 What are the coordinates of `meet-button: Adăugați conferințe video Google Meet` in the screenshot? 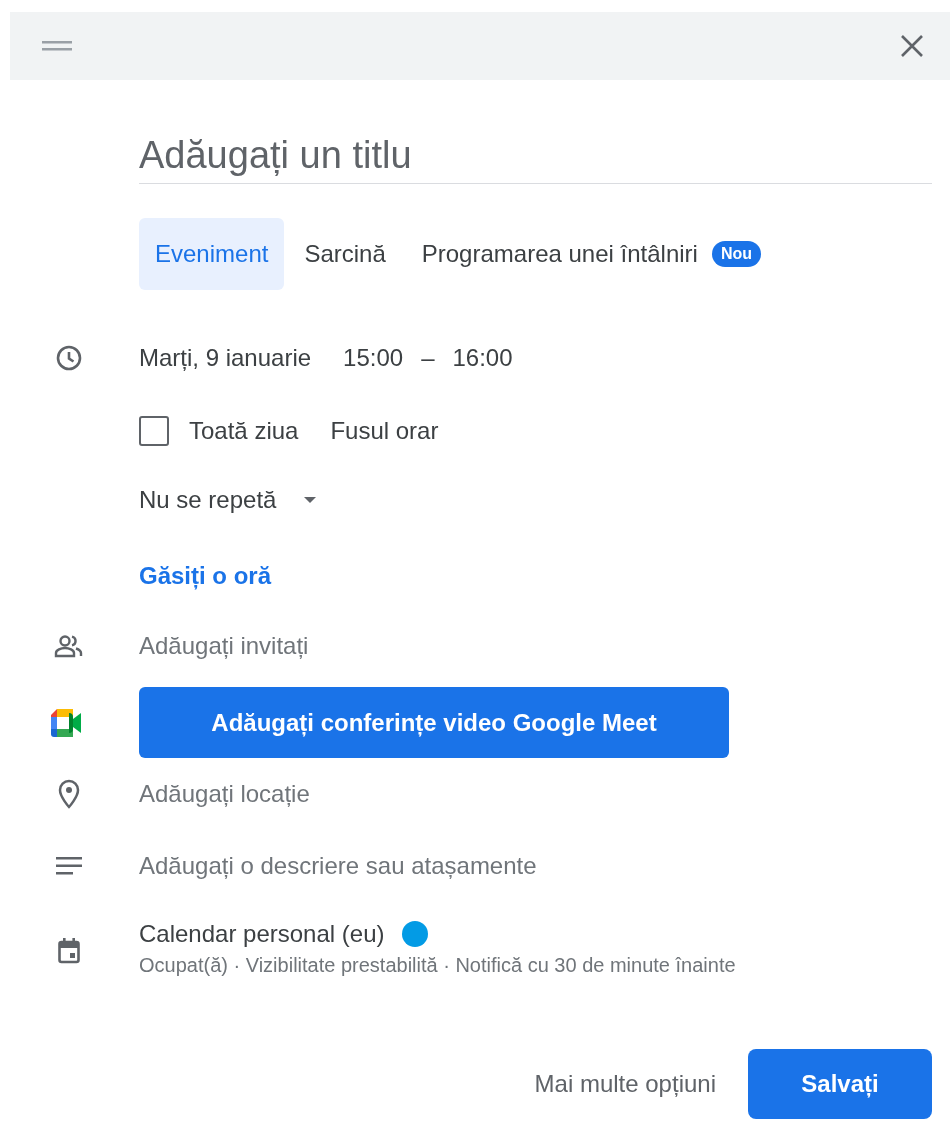 It's located at (434, 722).